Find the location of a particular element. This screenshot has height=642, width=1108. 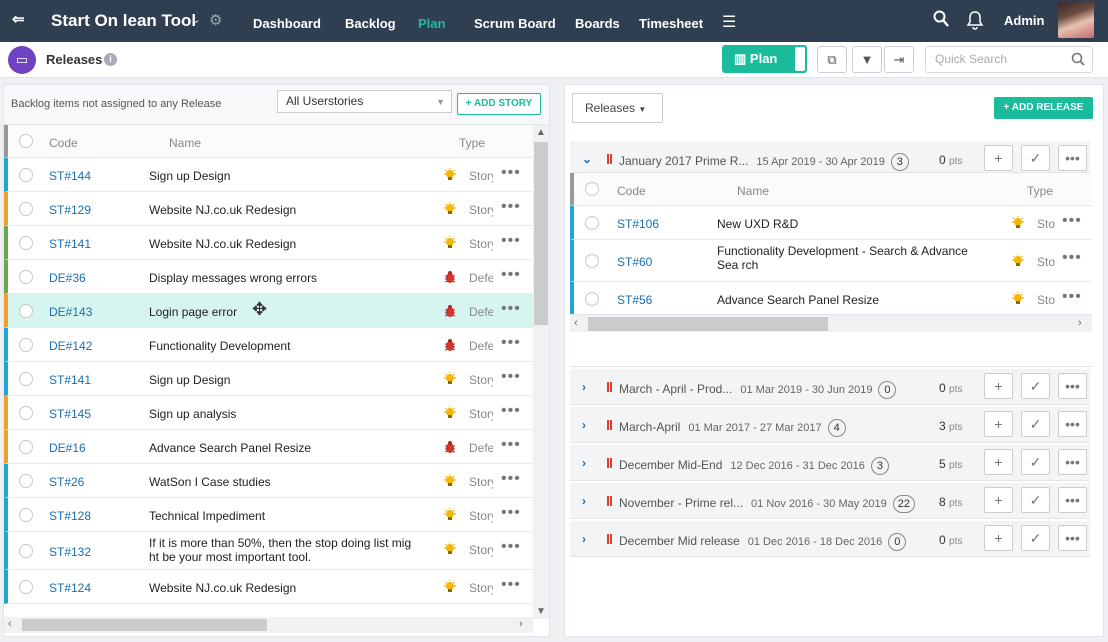

nav-timesheet: Timesheet is located at coordinates (671, 24).